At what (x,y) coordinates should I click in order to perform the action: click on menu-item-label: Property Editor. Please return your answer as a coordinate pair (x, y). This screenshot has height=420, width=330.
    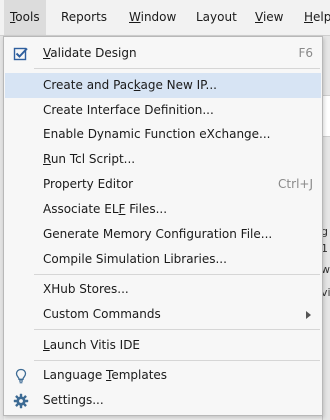
    Looking at the image, I should click on (88, 184).